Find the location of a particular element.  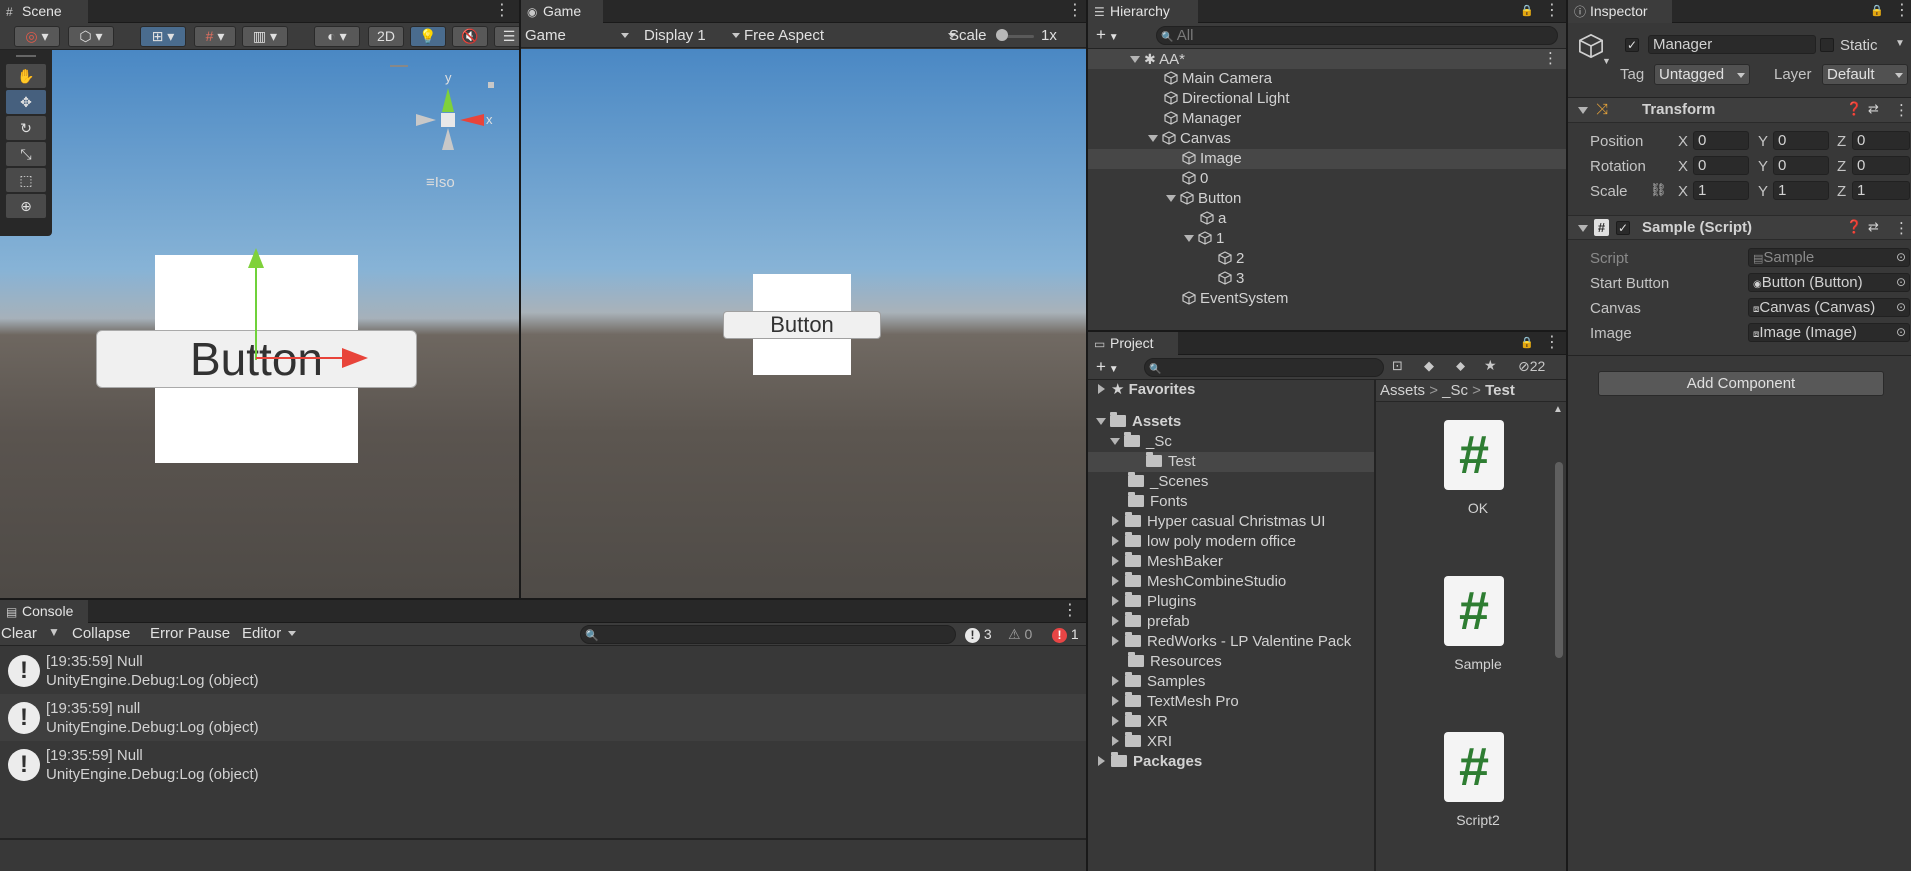

scene-root-row: ✱ AA* ⋮ is located at coordinates (1327, 59).